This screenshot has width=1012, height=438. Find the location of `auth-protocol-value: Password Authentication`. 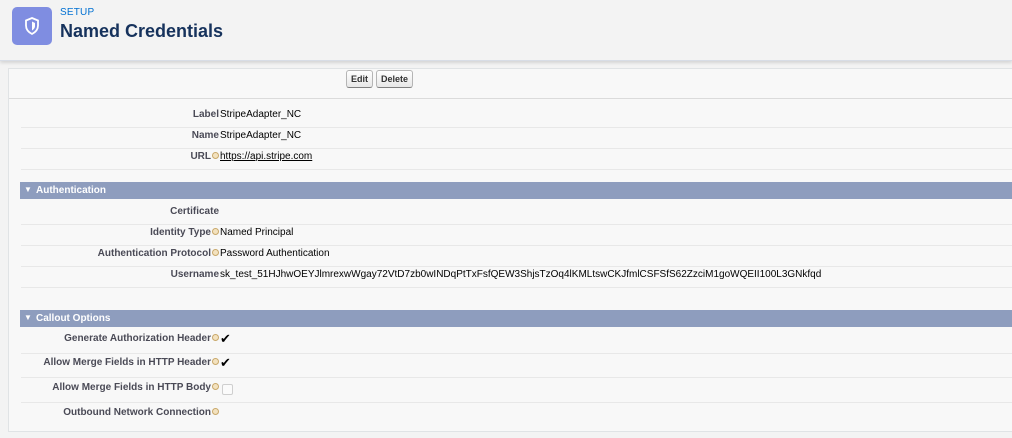

auth-protocol-value: Password Authentication is located at coordinates (275, 253).